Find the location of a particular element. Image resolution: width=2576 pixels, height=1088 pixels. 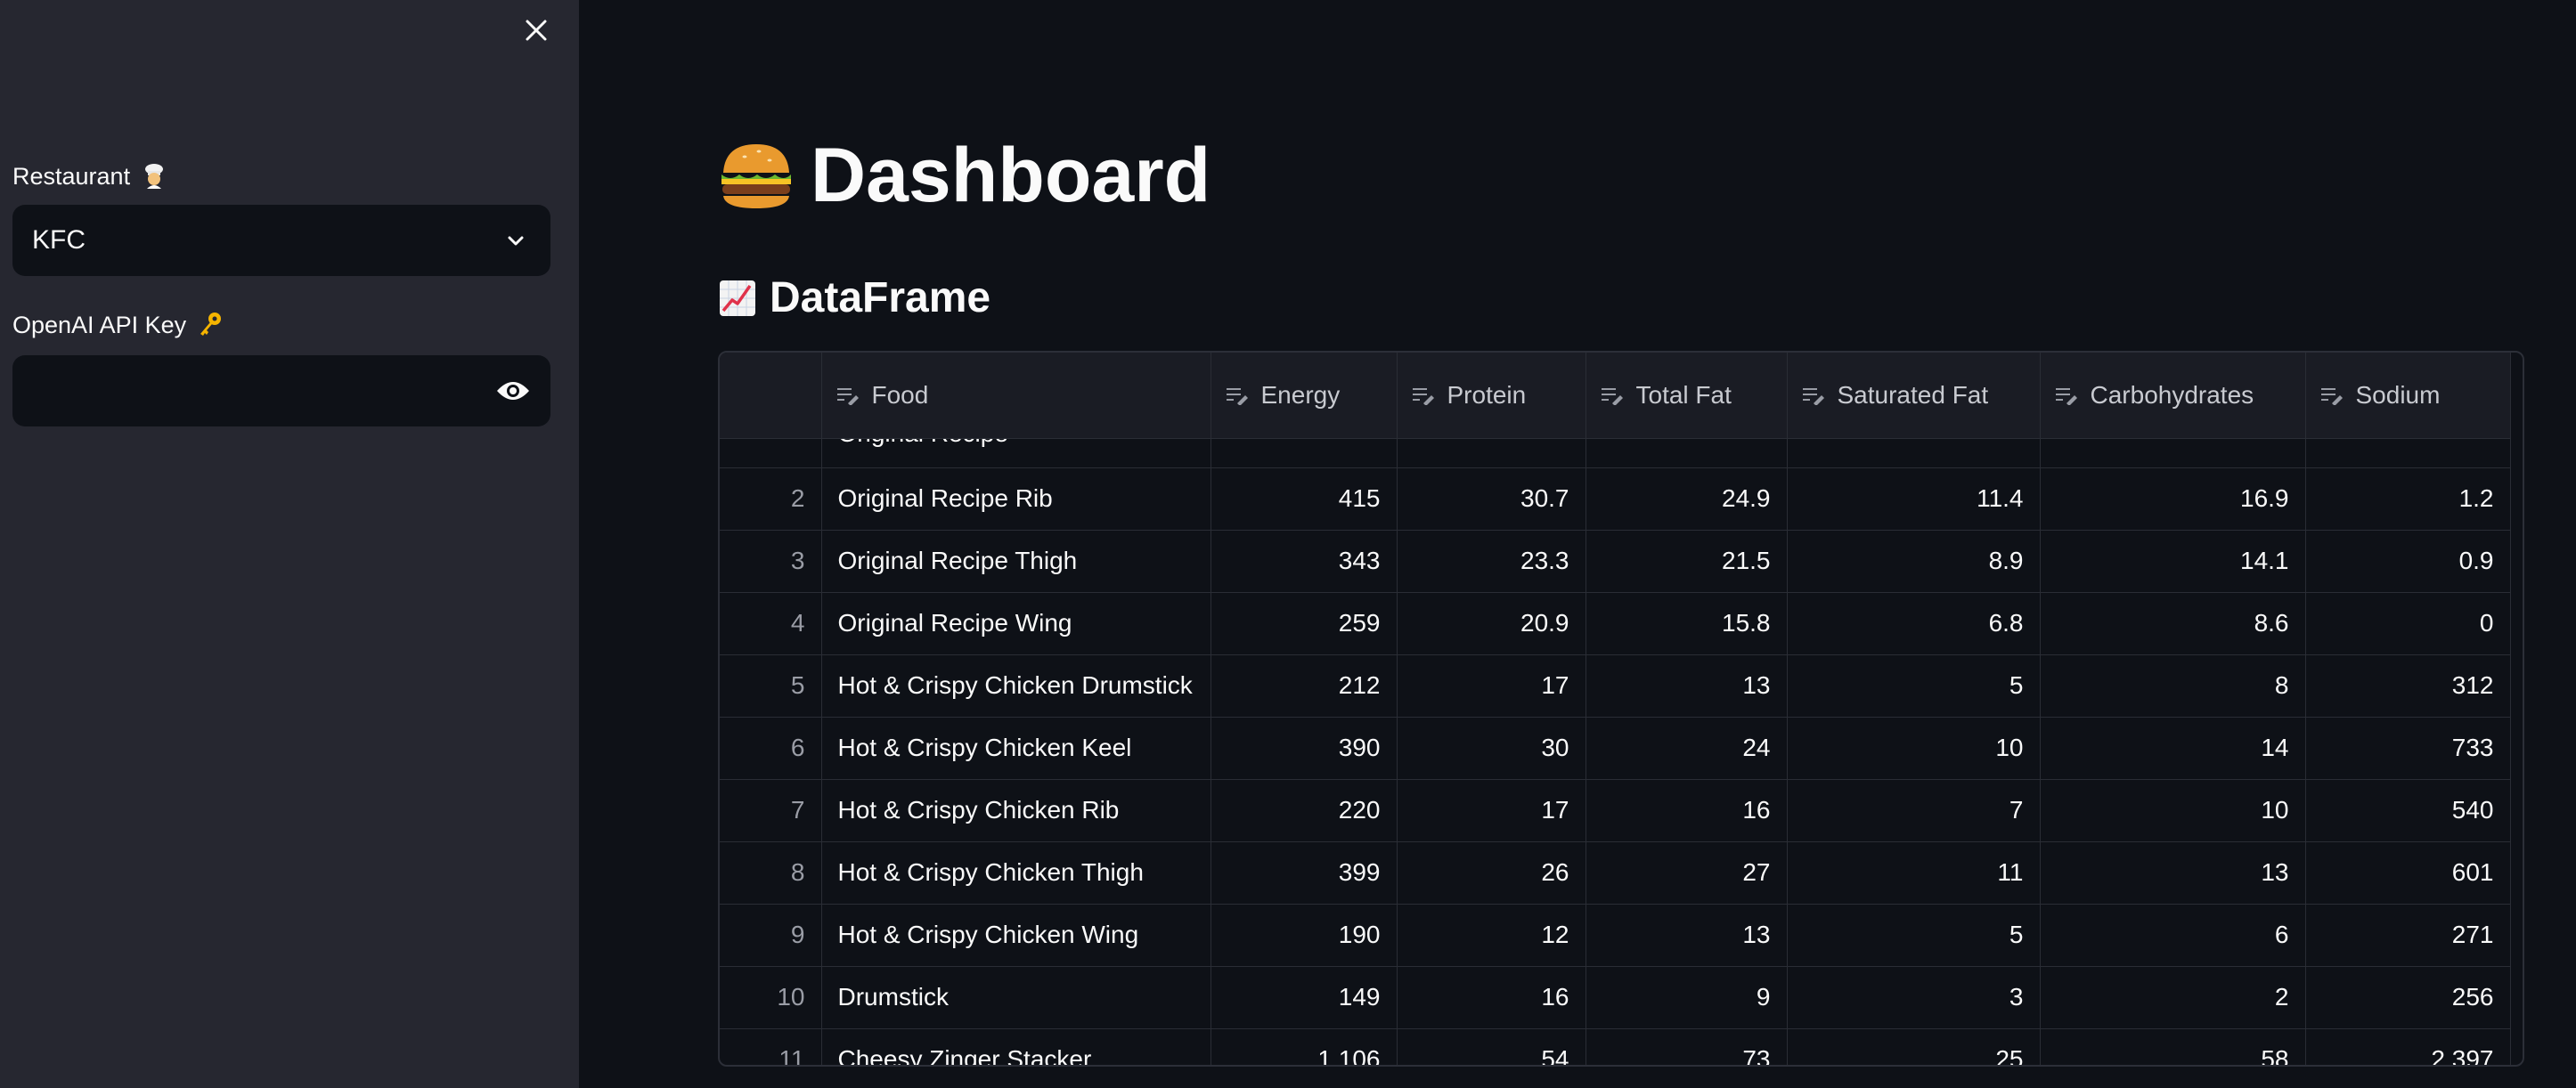

table-cell: 415 is located at coordinates (1305, 499).